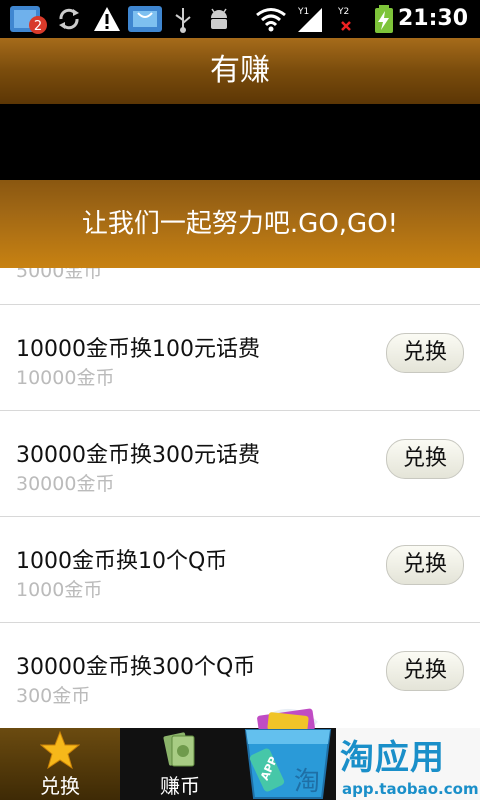  Describe the element at coordinates (240, 19) in the screenshot. I see `status-bar: 2 Y1 Y2 21:30` at that location.